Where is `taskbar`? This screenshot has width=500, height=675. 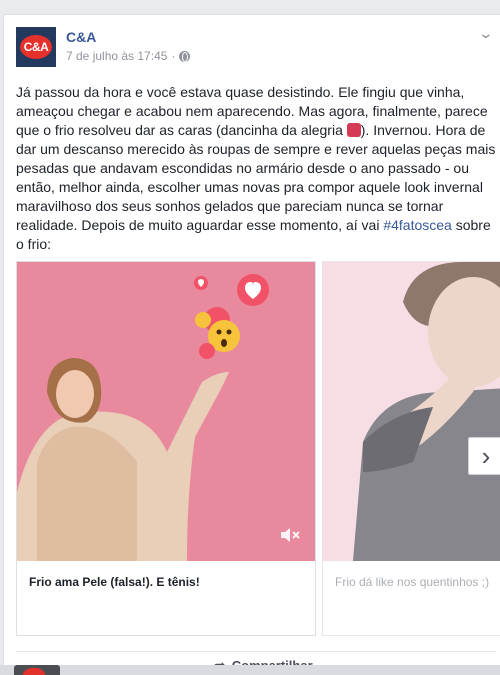
taskbar is located at coordinates (250, 670).